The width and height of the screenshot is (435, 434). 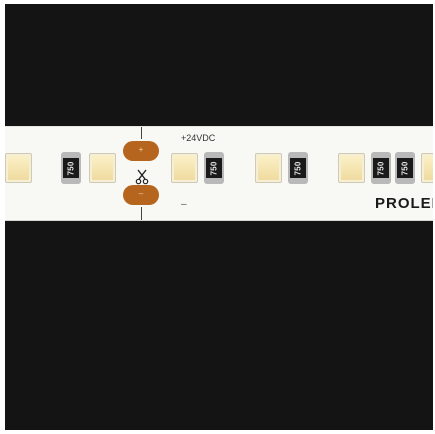 What do you see at coordinates (404, 203) in the screenshot?
I see `brand-text: PROLEI` at bounding box center [404, 203].